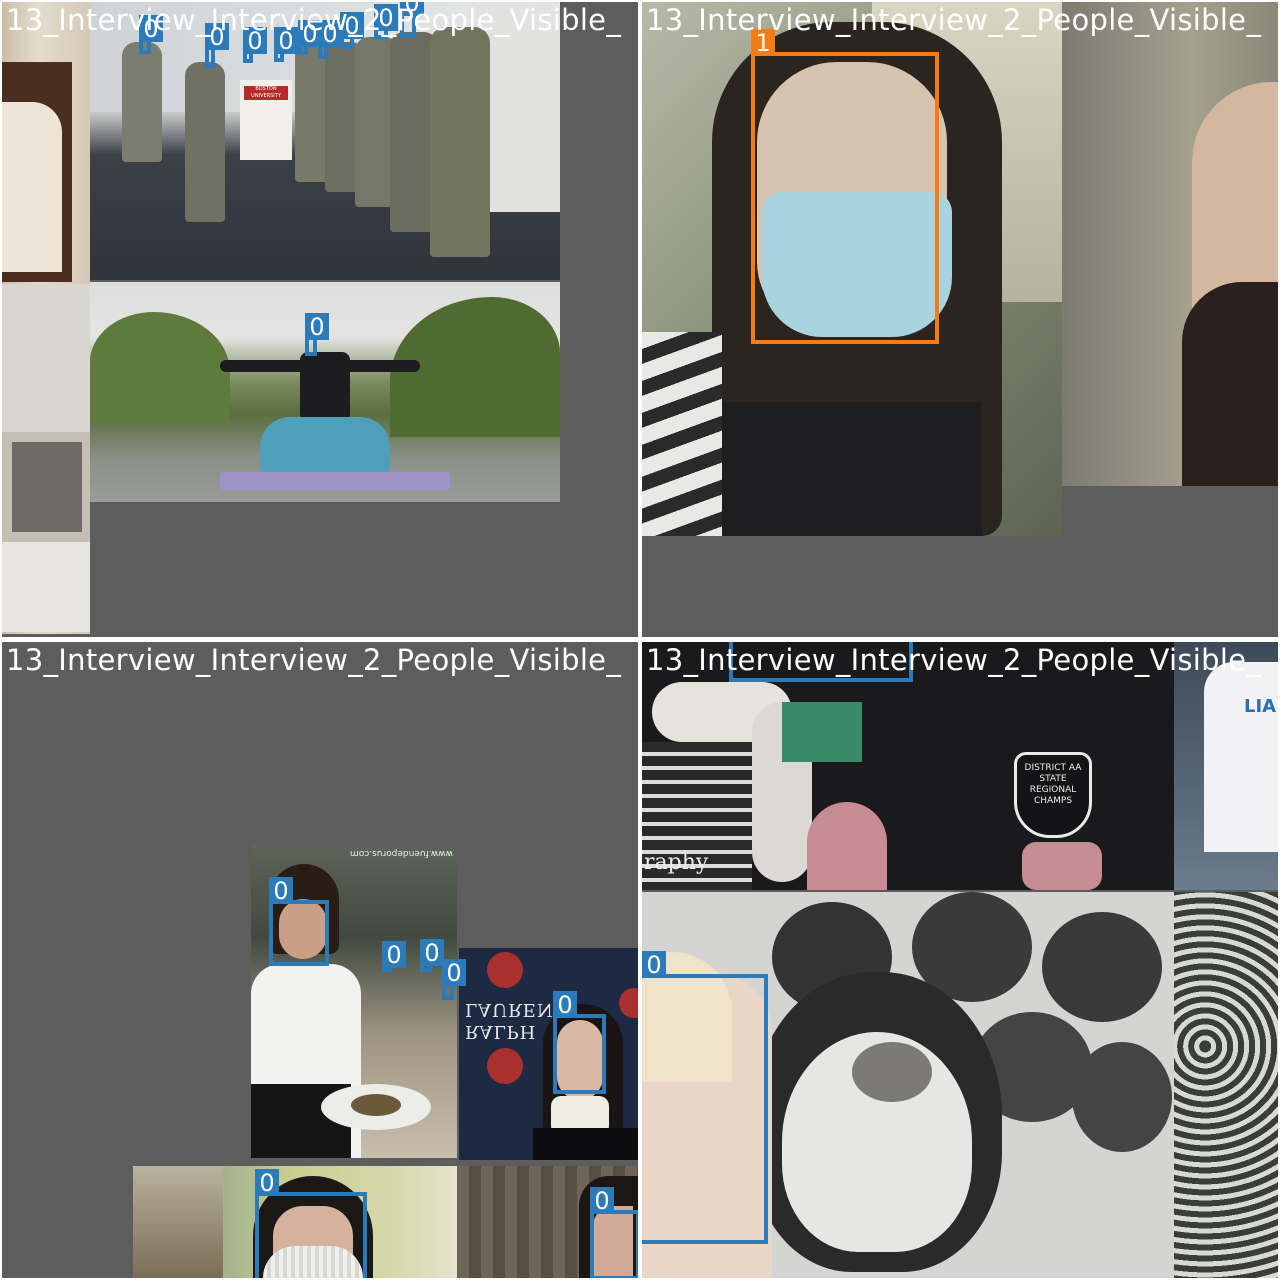  What do you see at coordinates (1053, 784) in the screenshot?
I see `patch-text: DISTRICT AA STATE REGIONAL CHAMPS` at bounding box center [1053, 784].